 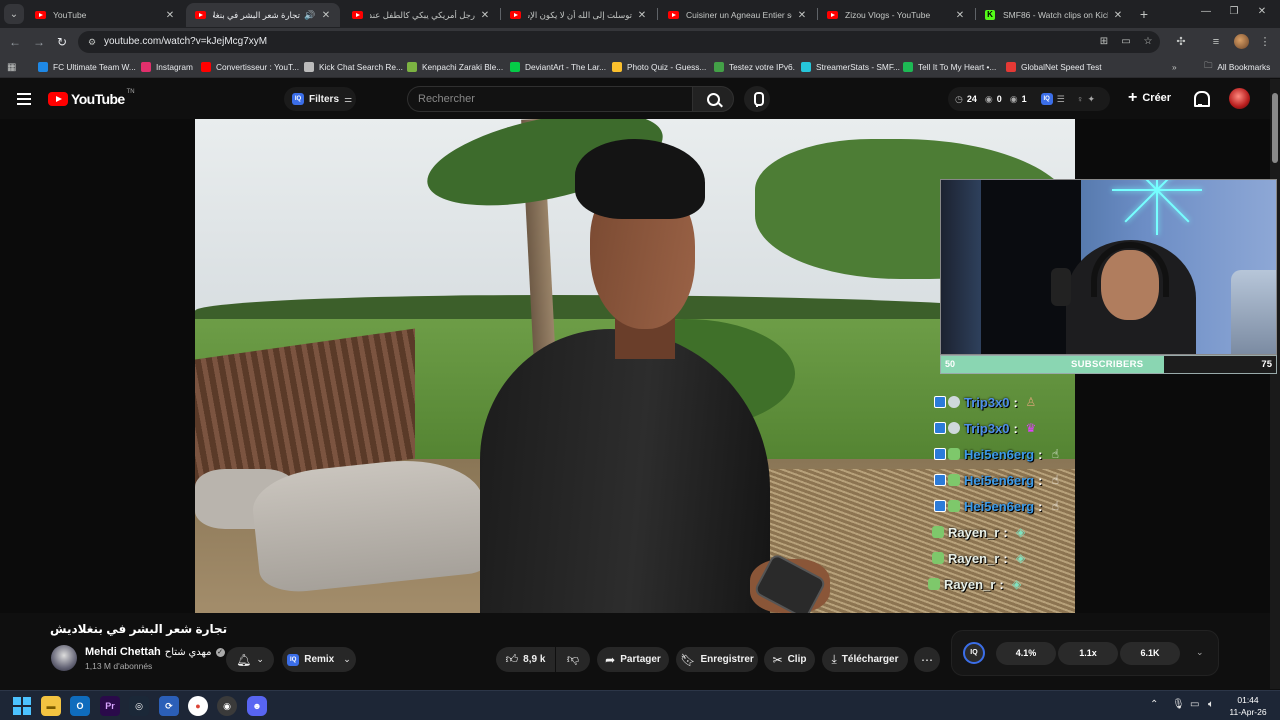 What do you see at coordinates (1144, 14) in the screenshot?
I see `new-tab-plus-icon: +` at bounding box center [1144, 14].